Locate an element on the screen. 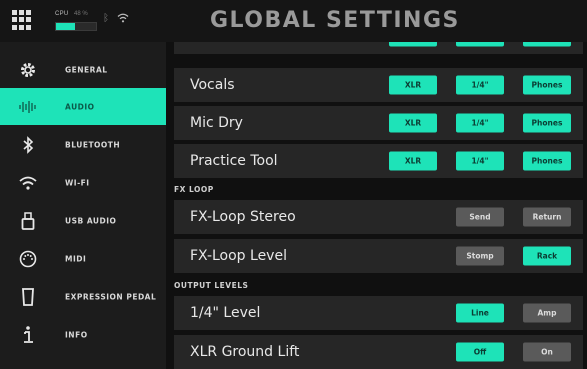 Image resolution: width=587 pixels, height=369 pixels. sidebar-item-usb-audio: USB AUDIO is located at coordinates (83, 220).